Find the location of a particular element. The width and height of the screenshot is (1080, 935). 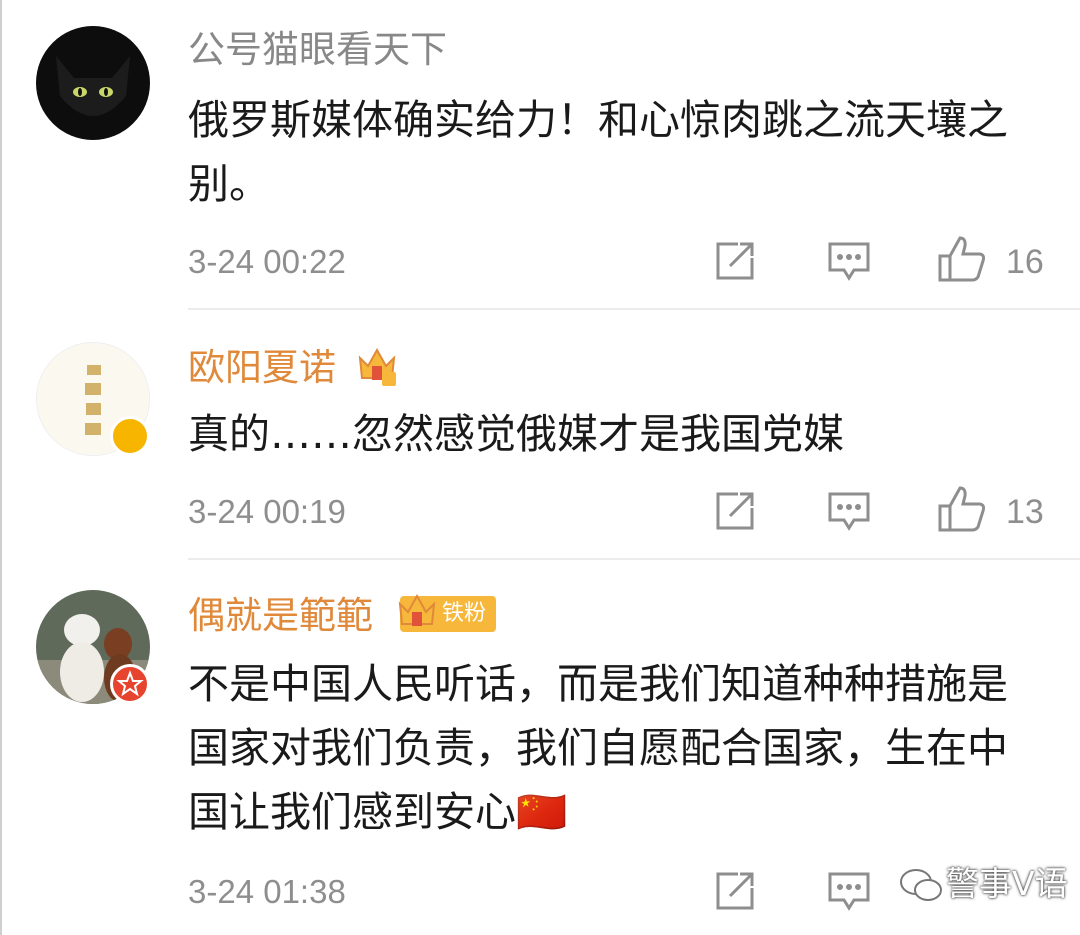

timestamp: 3-24 01:38 is located at coordinates (267, 891).